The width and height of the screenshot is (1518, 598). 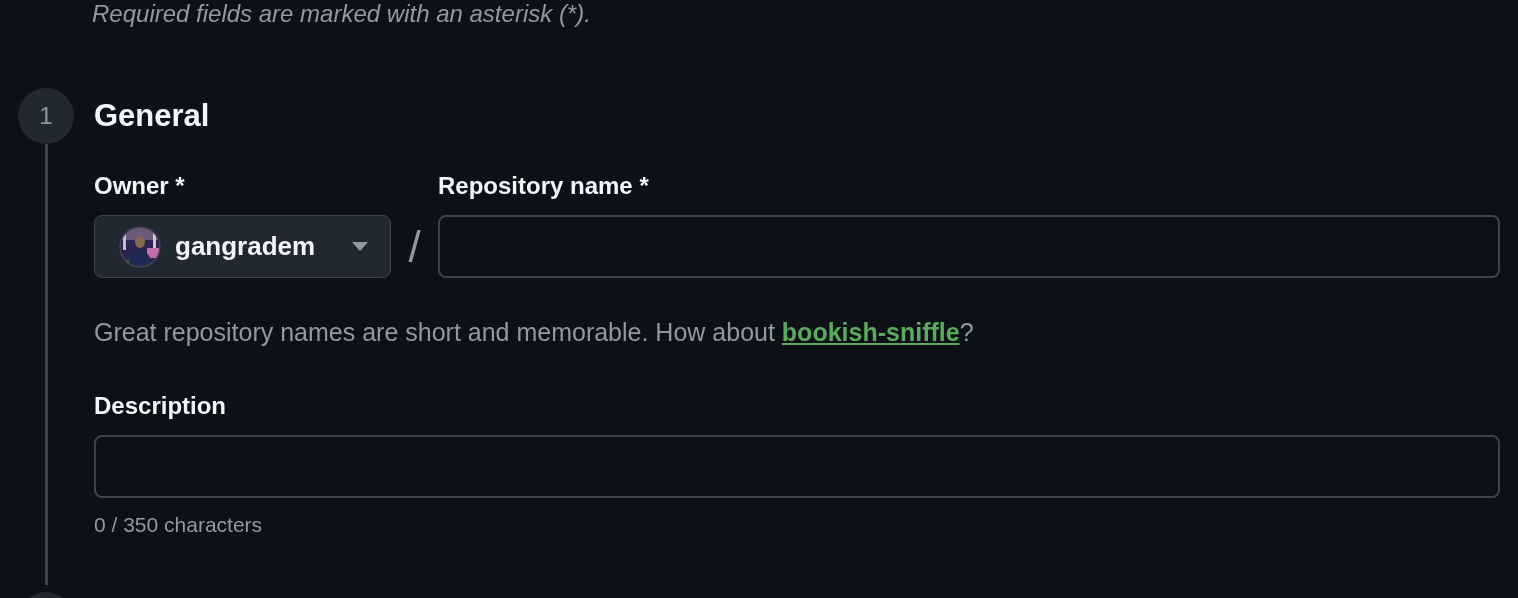 What do you see at coordinates (152, 115) in the screenshot?
I see `section-title: General` at bounding box center [152, 115].